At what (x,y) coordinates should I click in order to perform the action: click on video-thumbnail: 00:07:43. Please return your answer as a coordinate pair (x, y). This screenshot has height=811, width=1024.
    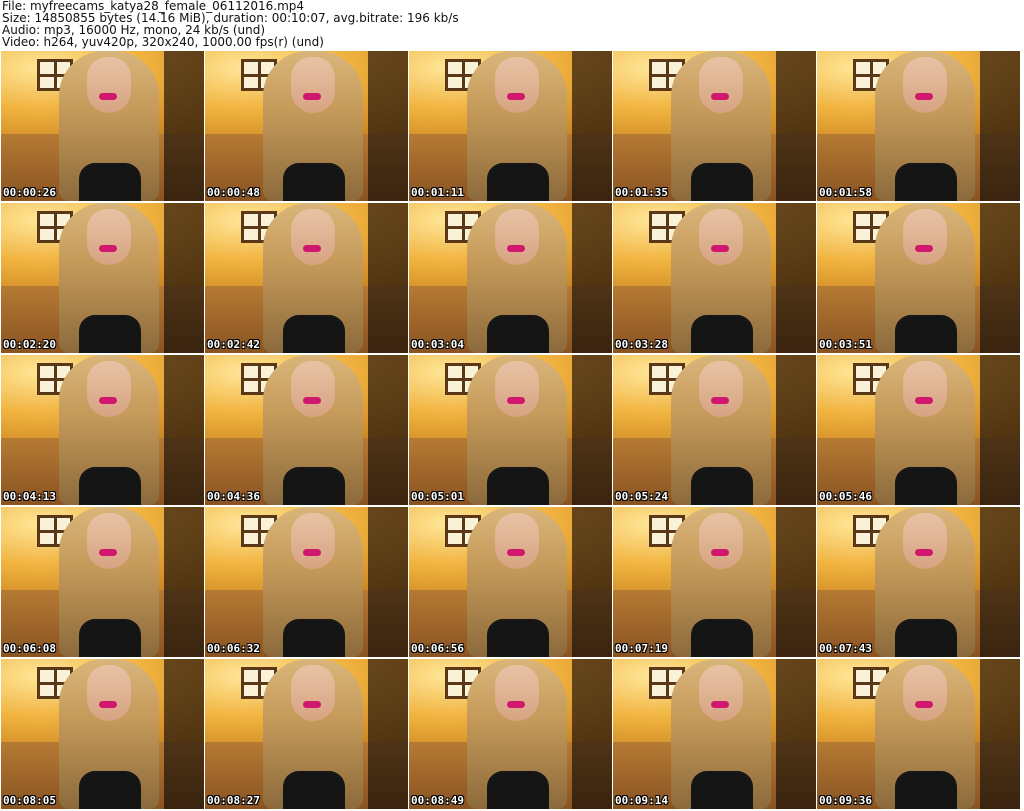
    Looking at the image, I should click on (918, 582).